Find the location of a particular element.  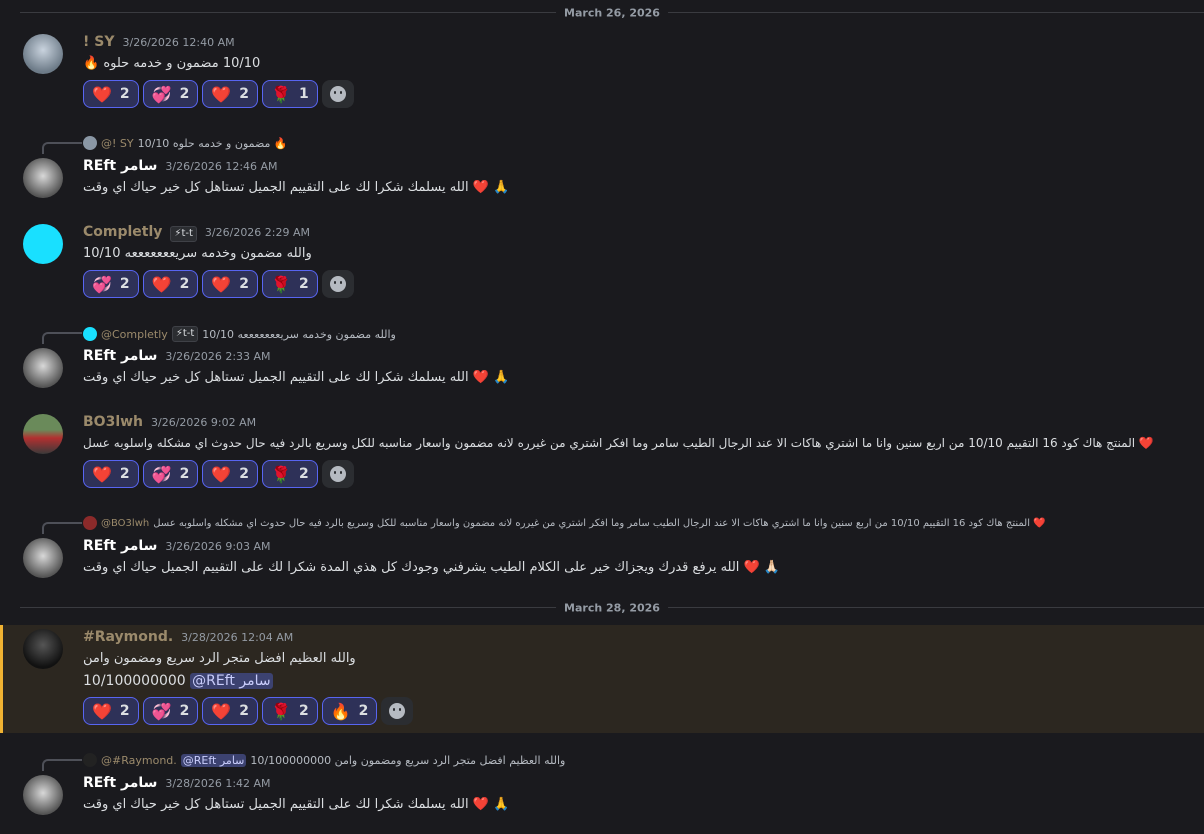

timestamp: 3/28/2026 12:04 AM is located at coordinates (237, 637).